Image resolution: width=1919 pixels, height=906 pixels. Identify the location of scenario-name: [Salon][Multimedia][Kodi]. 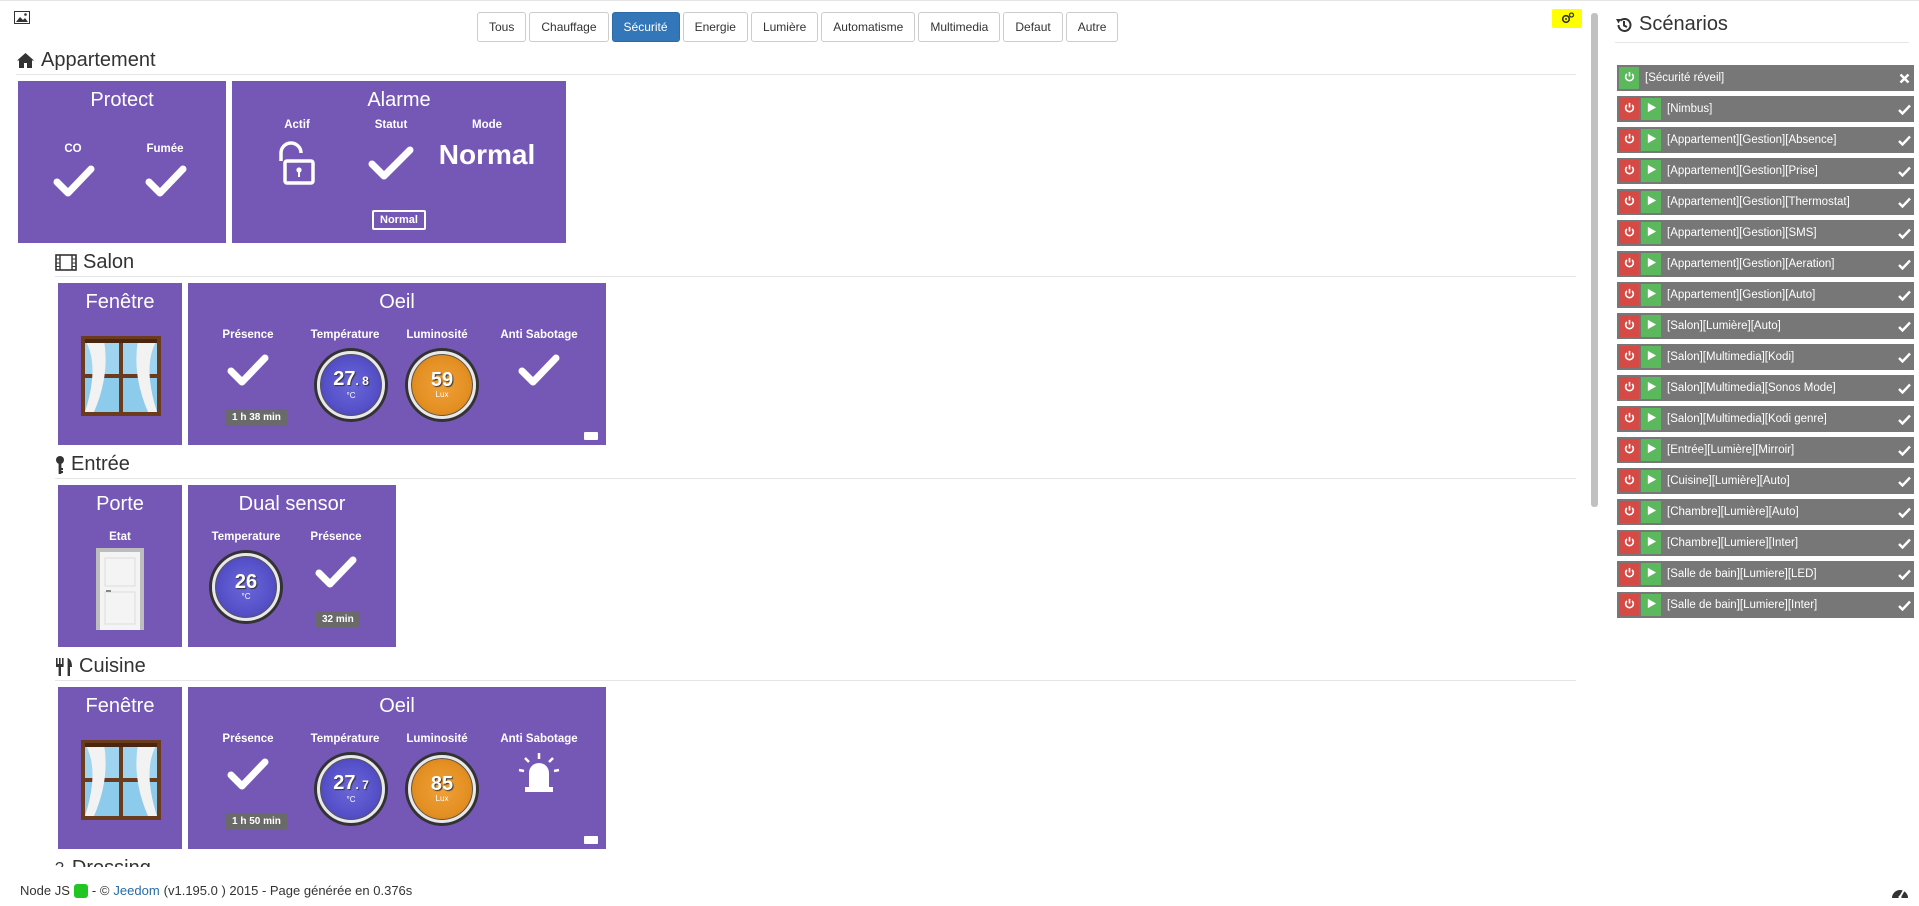
(1780, 357).